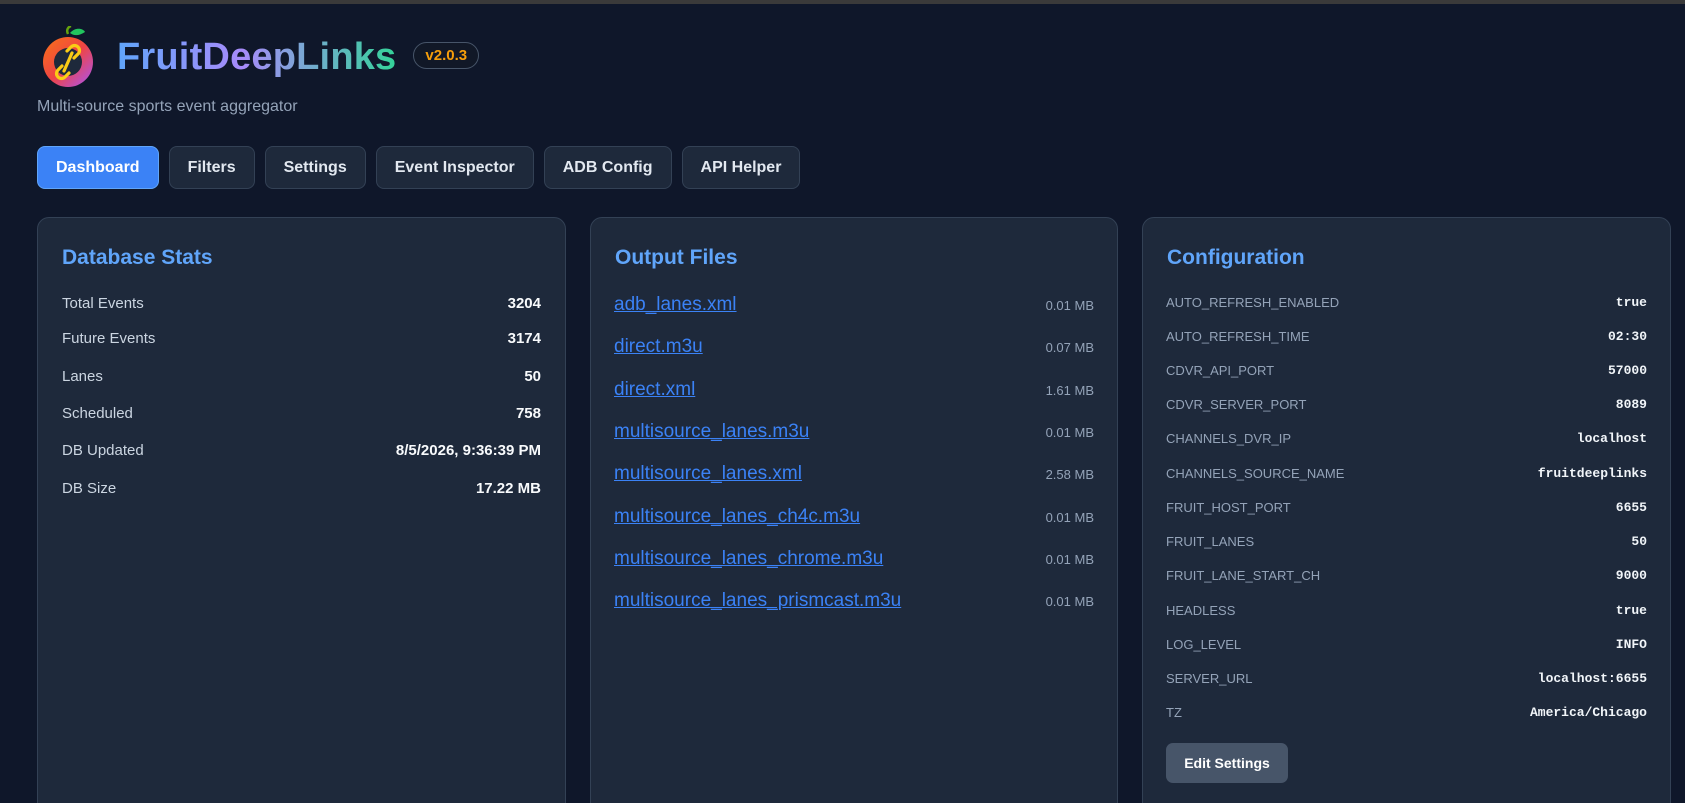 This screenshot has width=1685, height=803. What do you see at coordinates (658, 347) in the screenshot?
I see `file-link-direct-m3u: direct.m3u` at bounding box center [658, 347].